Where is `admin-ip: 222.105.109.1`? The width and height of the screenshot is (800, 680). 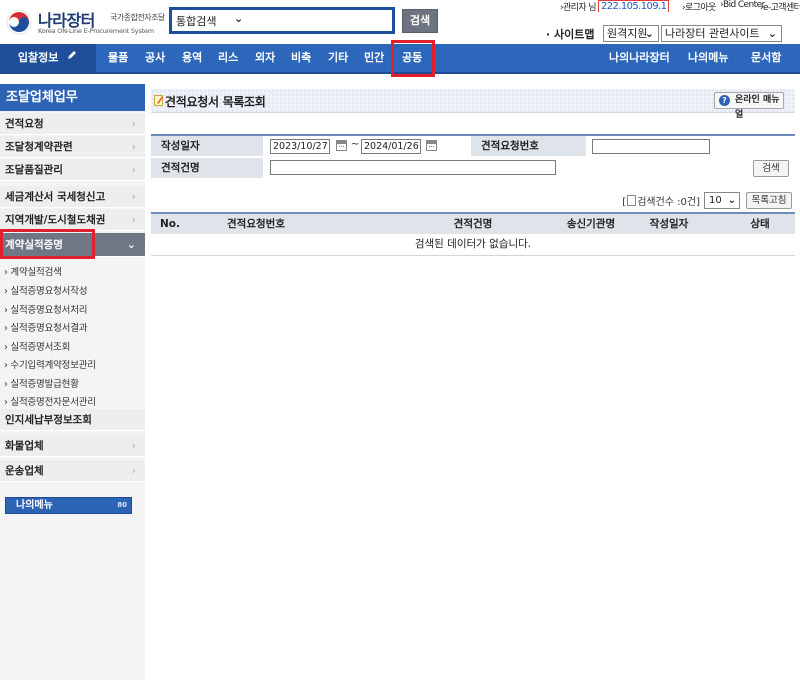 admin-ip: 222.105.109.1 is located at coordinates (634, 6).